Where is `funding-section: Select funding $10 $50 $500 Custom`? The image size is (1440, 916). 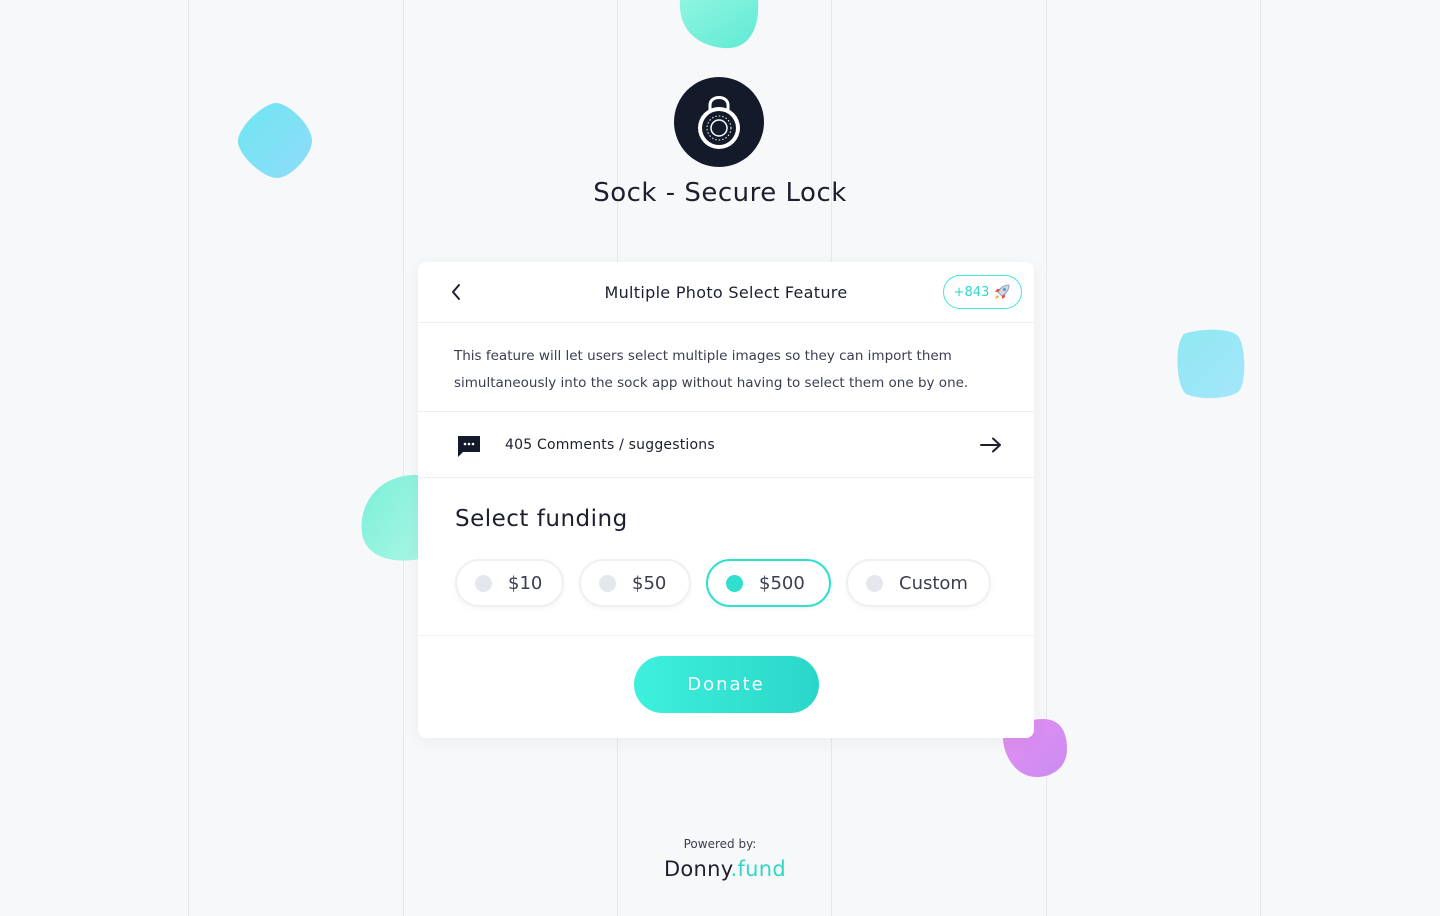 funding-section: Select funding $10 $50 $500 Custom is located at coordinates (726, 557).